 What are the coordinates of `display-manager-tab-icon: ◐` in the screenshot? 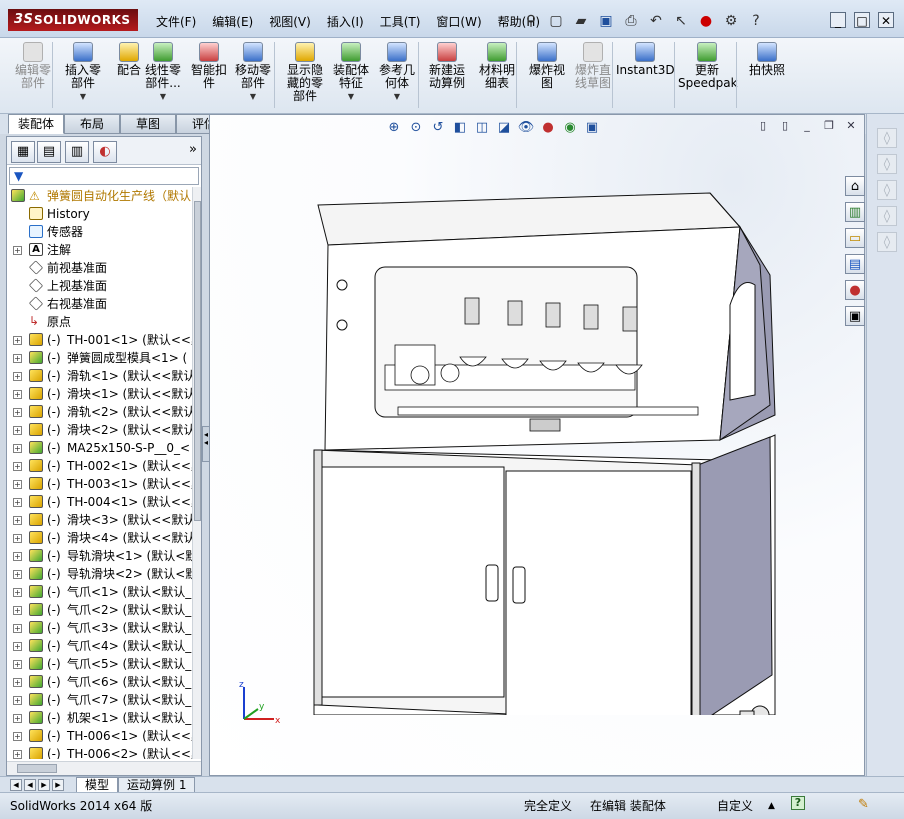 It's located at (105, 152).